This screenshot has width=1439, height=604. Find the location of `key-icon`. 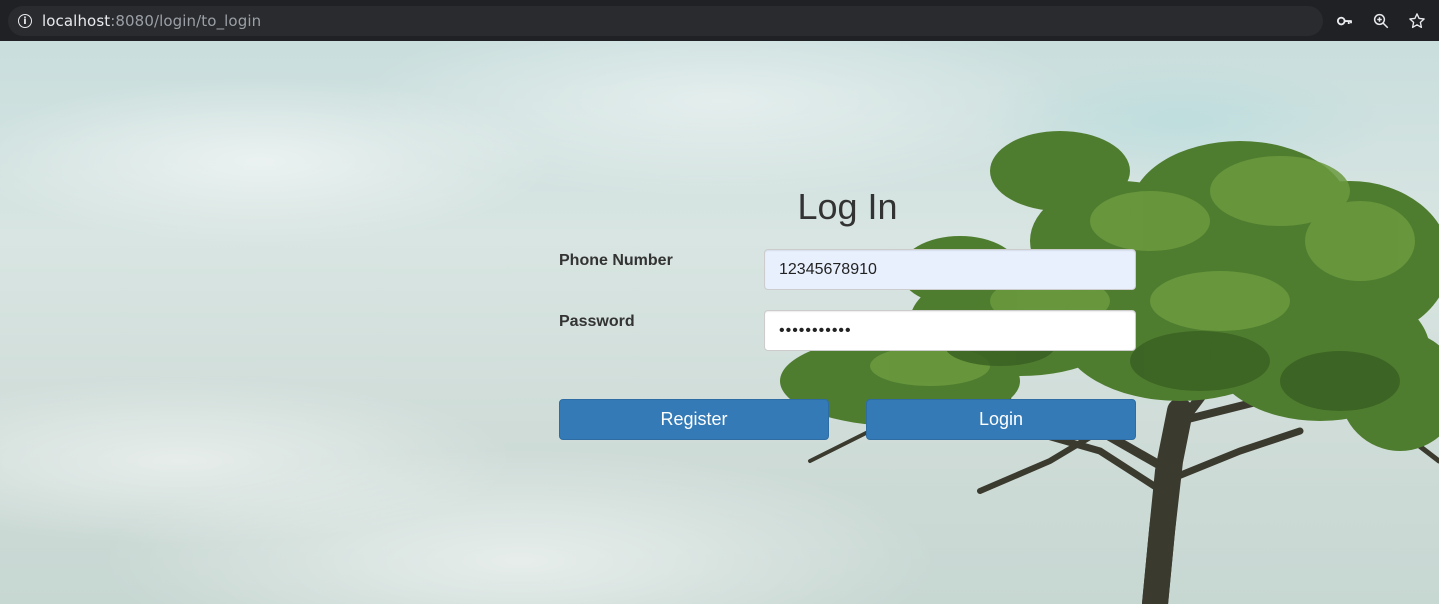

key-icon is located at coordinates (1345, 21).